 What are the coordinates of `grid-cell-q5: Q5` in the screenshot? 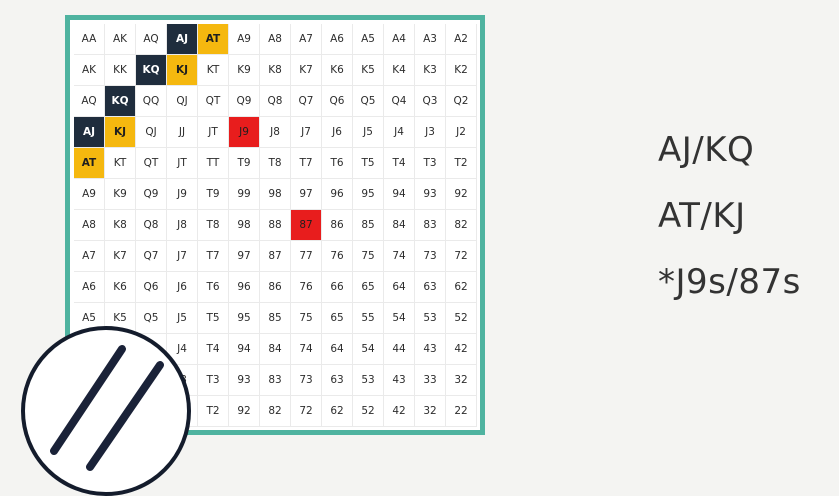 It's located at (368, 101).